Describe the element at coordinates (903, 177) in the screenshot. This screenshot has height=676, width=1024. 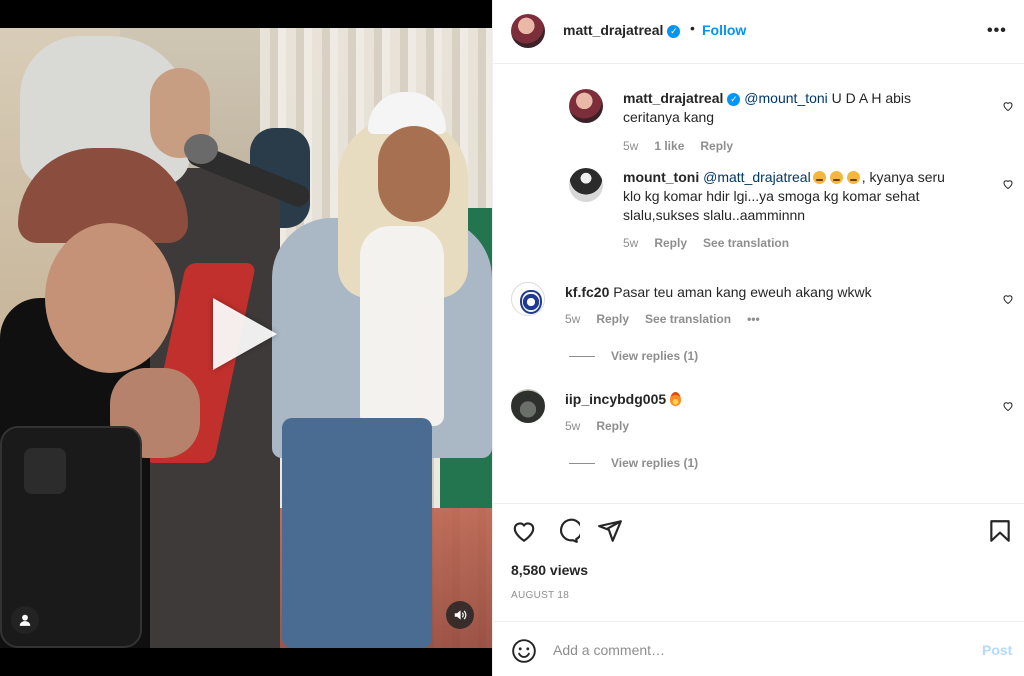
I see `comment-body: , kyanya seru` at that location.